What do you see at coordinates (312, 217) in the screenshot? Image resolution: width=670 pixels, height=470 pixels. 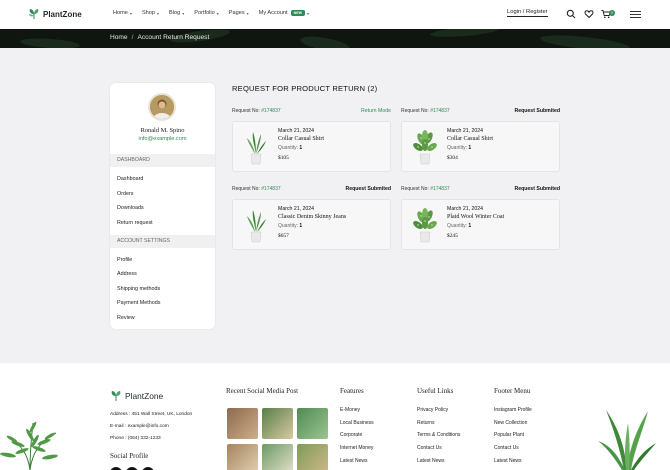 I see `product-name: Classic Denim Skinny Jeans` at bounding box center [312, 217].